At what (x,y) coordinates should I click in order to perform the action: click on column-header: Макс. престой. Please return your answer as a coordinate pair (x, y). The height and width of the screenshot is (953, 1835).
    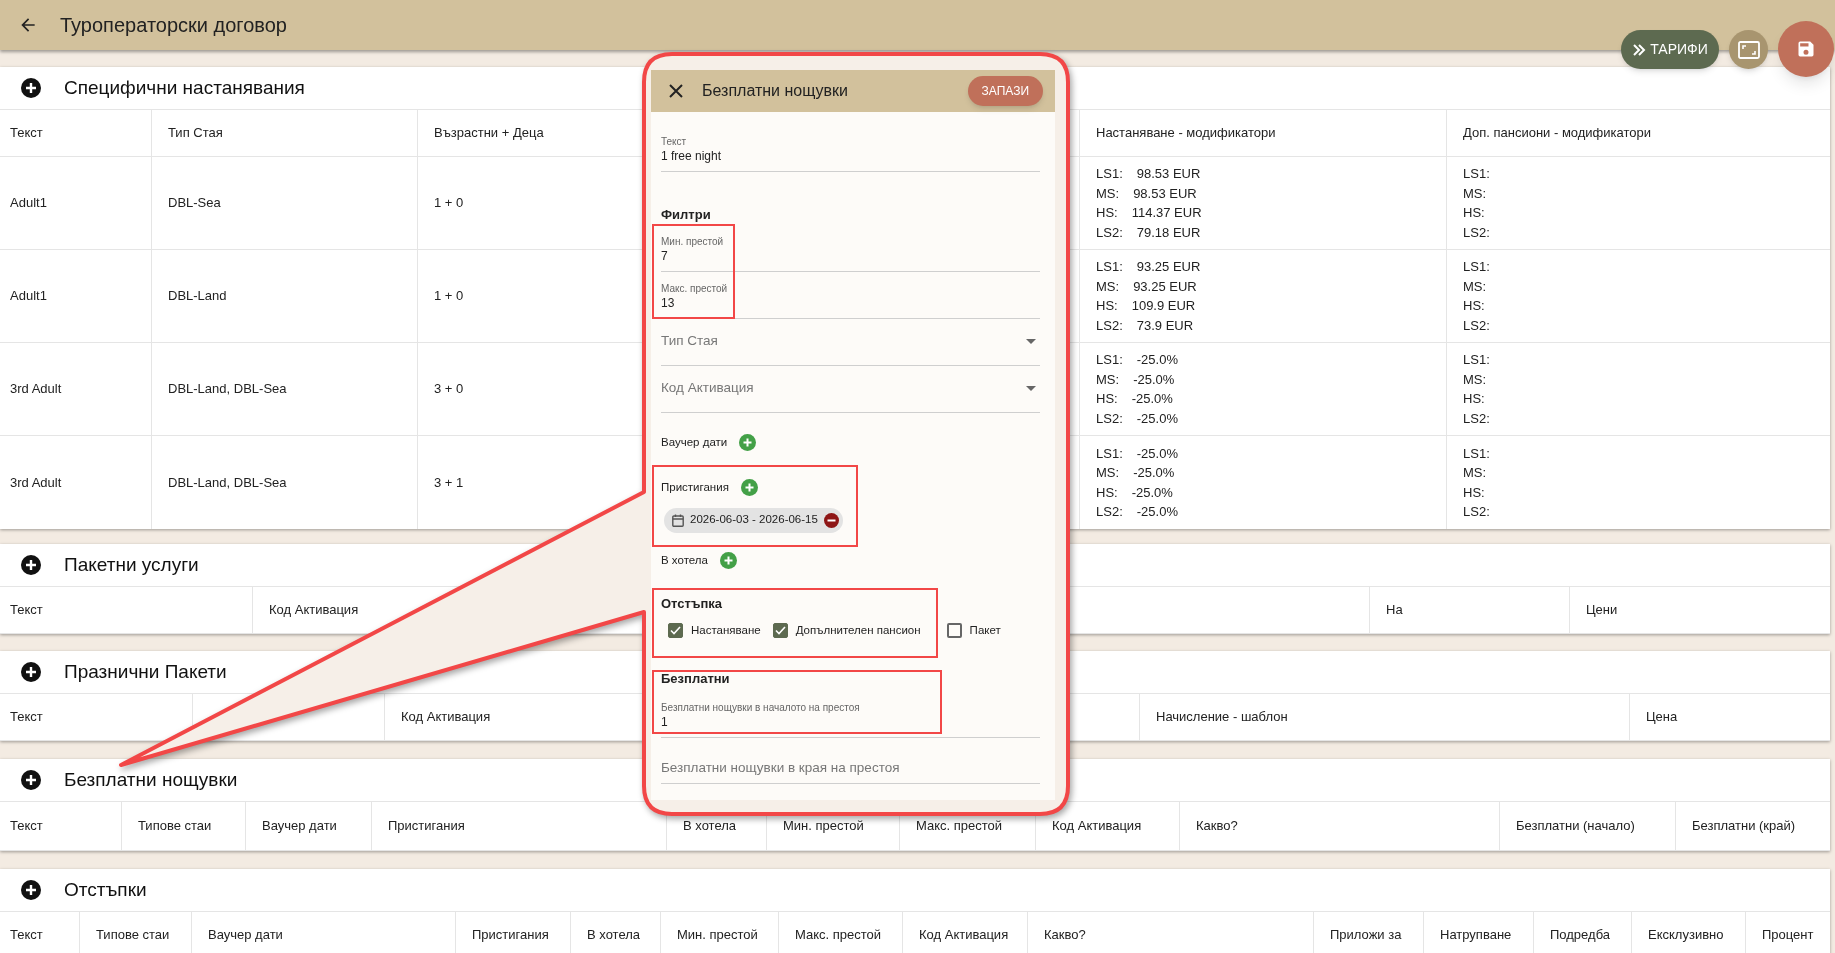
    Looking at the image, I should click on (841, 932).